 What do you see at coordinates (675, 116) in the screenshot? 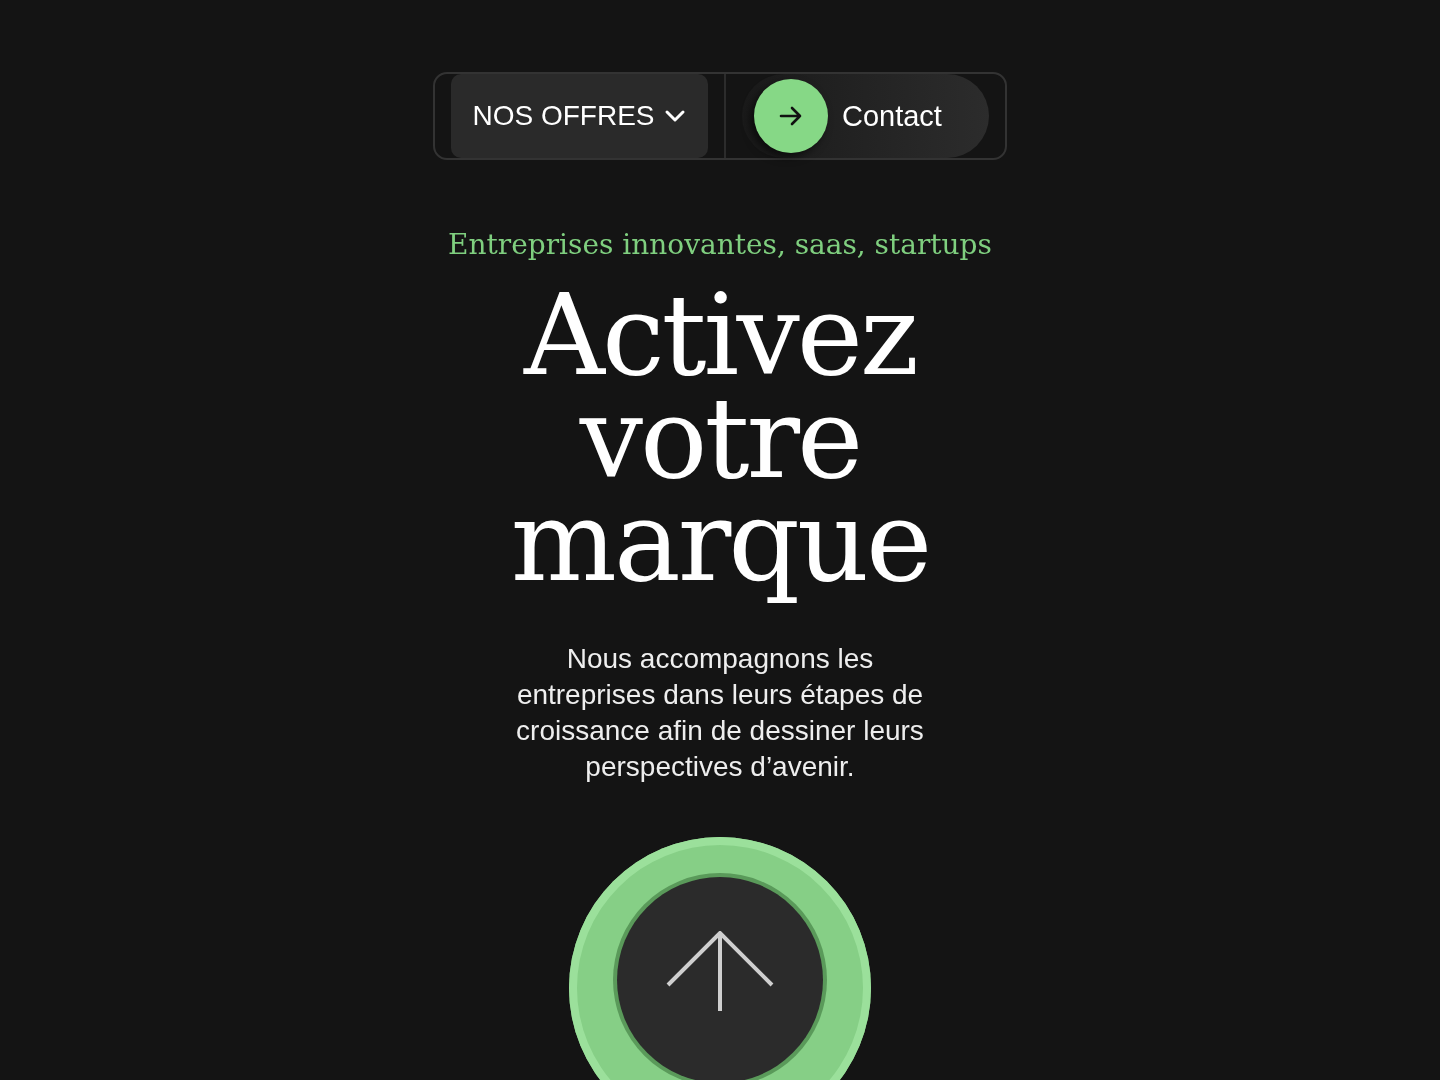
I see `chevron-down-icon` at bounding box center [675, 116].